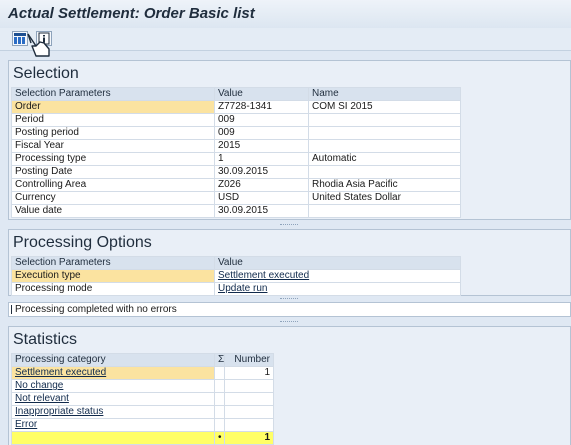 This screenshot has height=445, width=571. I want to click on param-cell: Controlling Area, so click(113, 185).